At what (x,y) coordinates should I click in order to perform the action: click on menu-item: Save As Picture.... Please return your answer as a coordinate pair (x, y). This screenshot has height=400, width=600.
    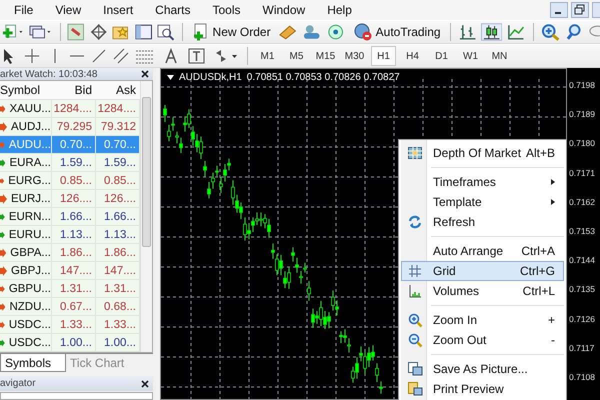
    Looking at the image, I should click on (482, 369).